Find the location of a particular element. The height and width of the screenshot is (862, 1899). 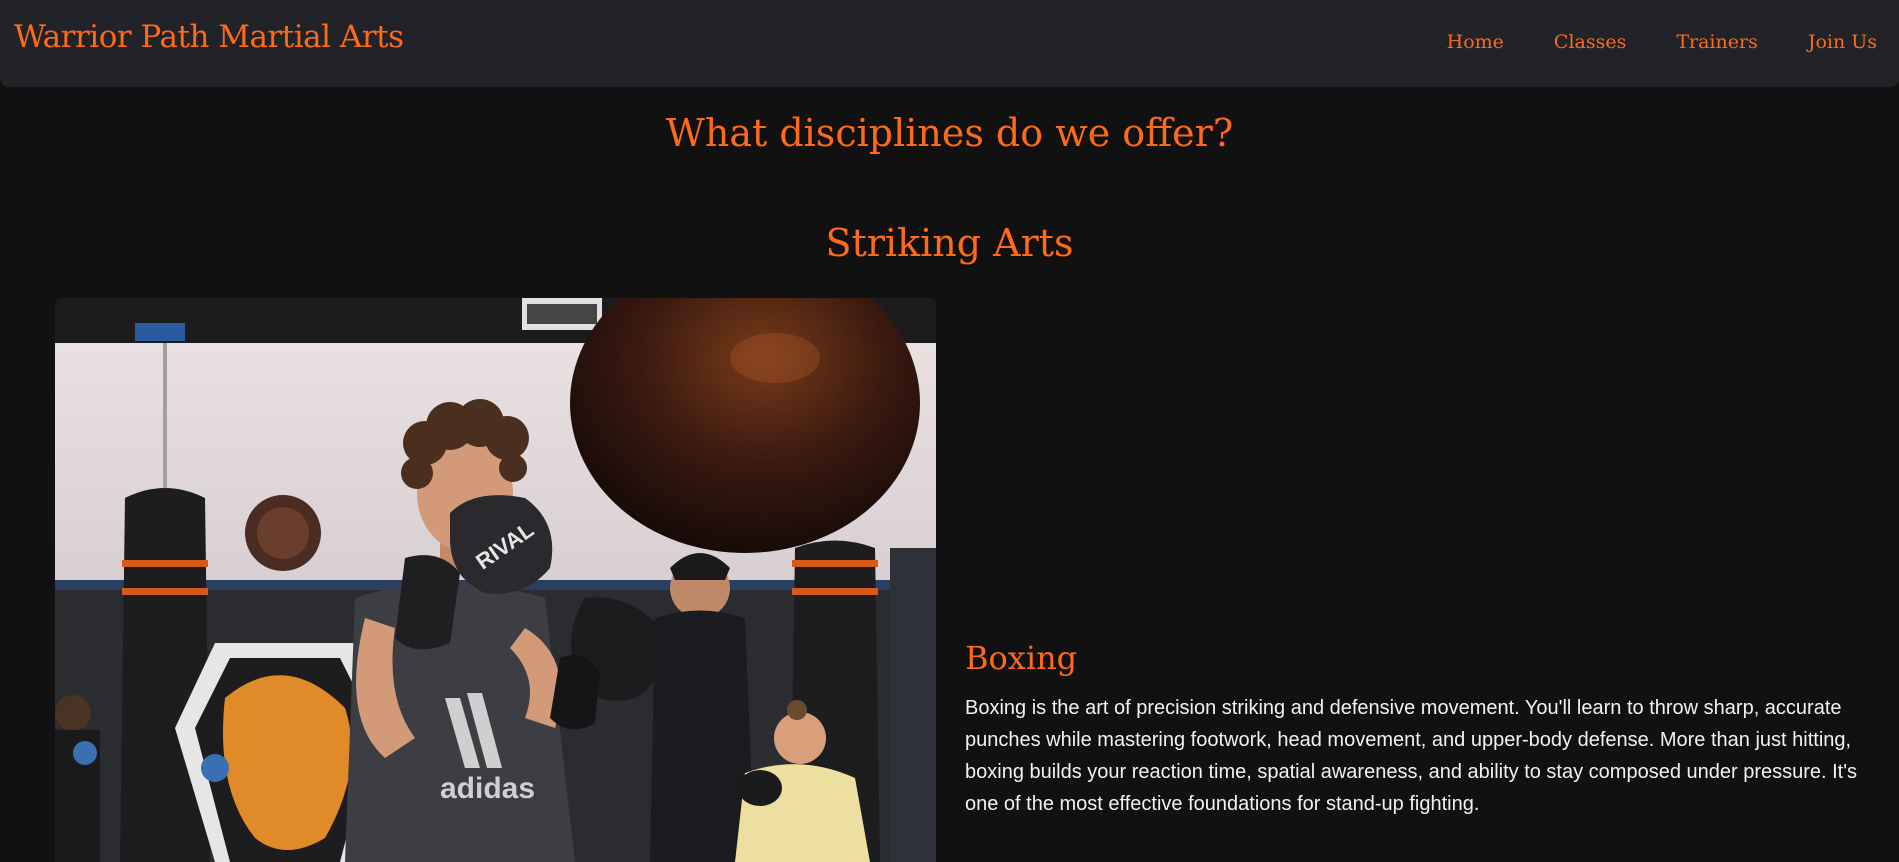

nav-link-home: Home is located at coordinates (1475, 42).